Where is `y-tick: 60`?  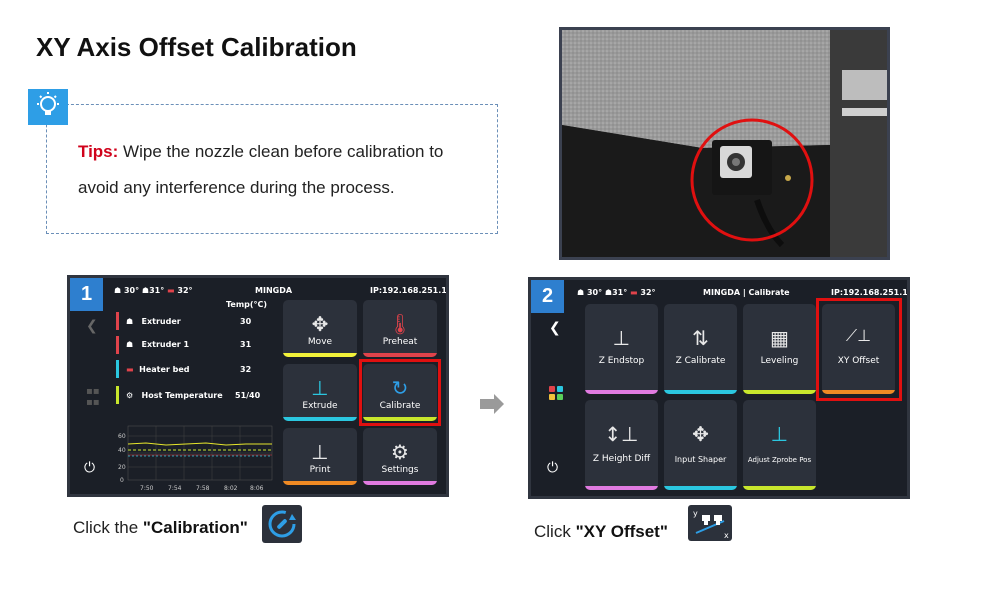 y-tick: 60 is located at coordinates (122, 436).